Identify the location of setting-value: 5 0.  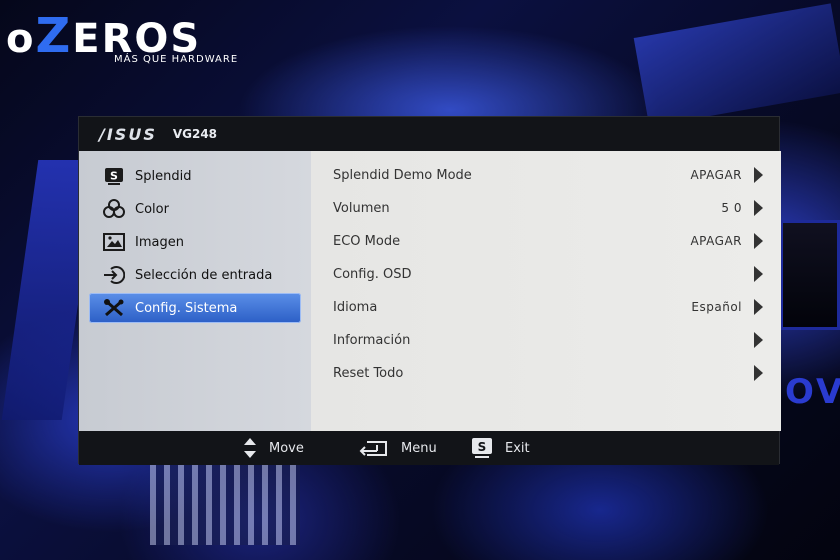
(731, 208).